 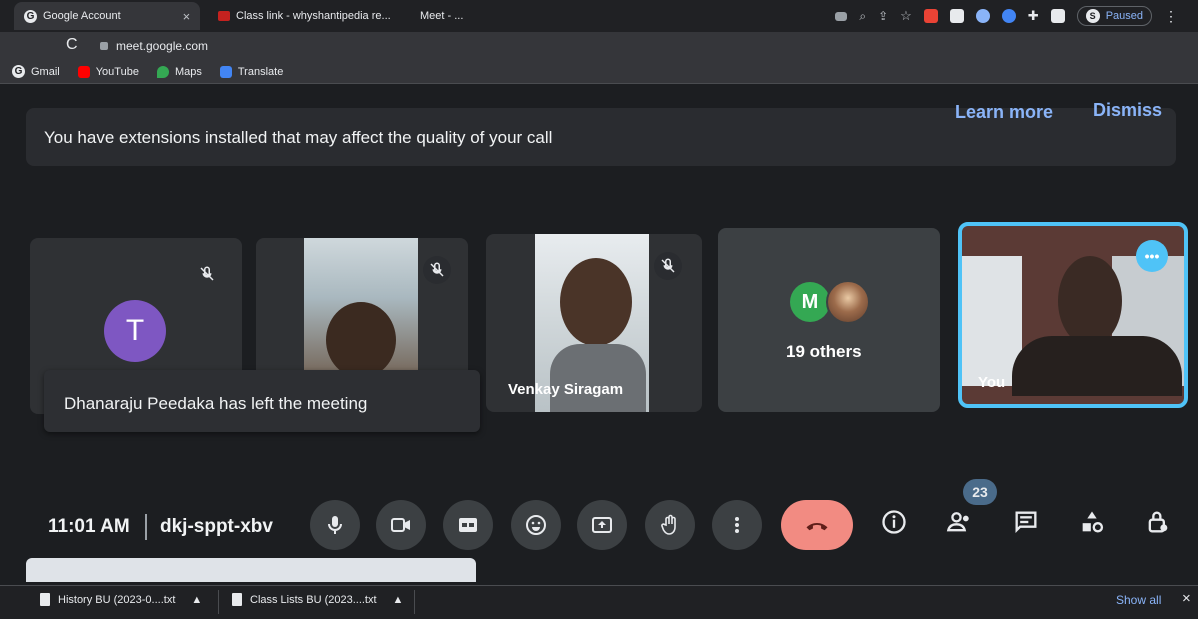 What do you see at coordinates (841, 16) in the screenshot?
I see `camera-indicator-icon` at bounding box center [841, 16].